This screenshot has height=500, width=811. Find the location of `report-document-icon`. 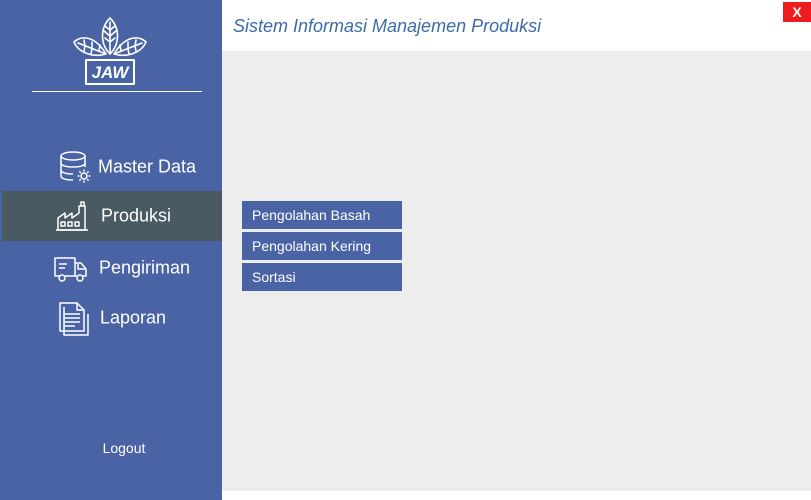

report-document-icon is located at coordinates (73, 318).